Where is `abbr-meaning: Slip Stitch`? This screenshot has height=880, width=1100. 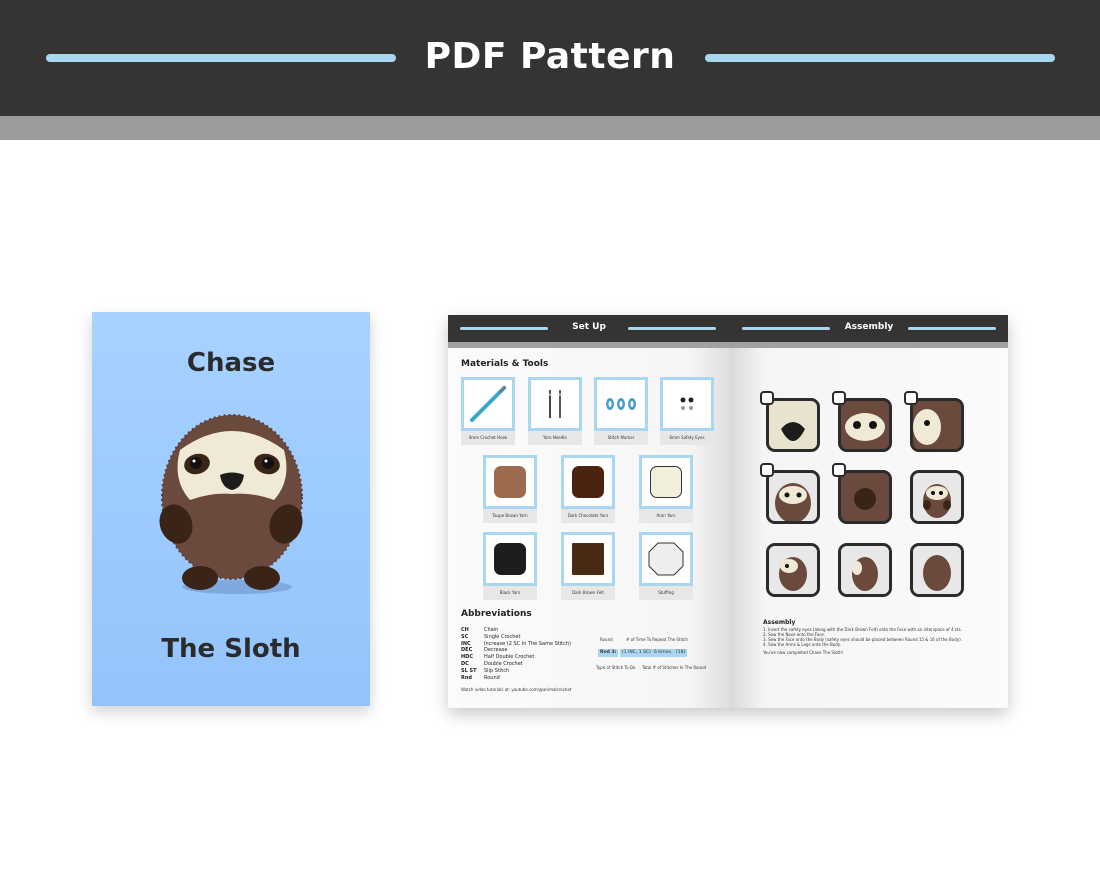 abbr-meaning: Slip Stitch is located at coordinates (497, 670).